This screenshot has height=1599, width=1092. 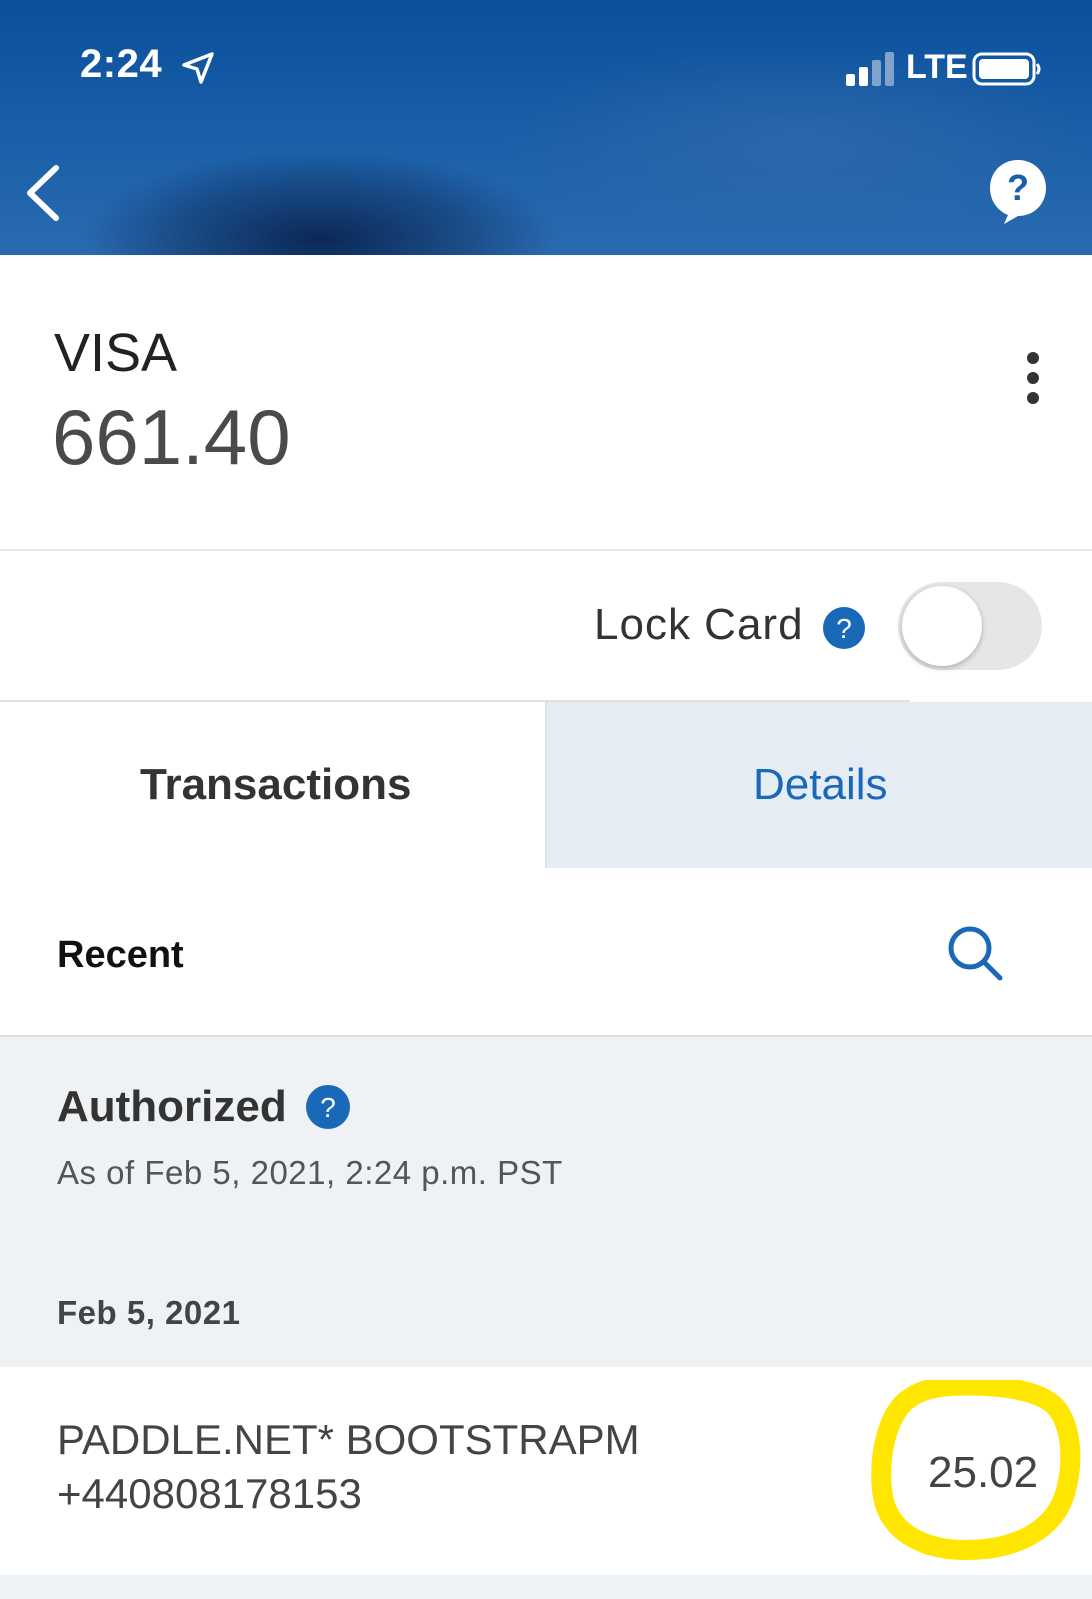 What do you see at coordinates (120, 955) in the screenshot?
I see `recent-heading: Recent` at bounding box center [120, 955].